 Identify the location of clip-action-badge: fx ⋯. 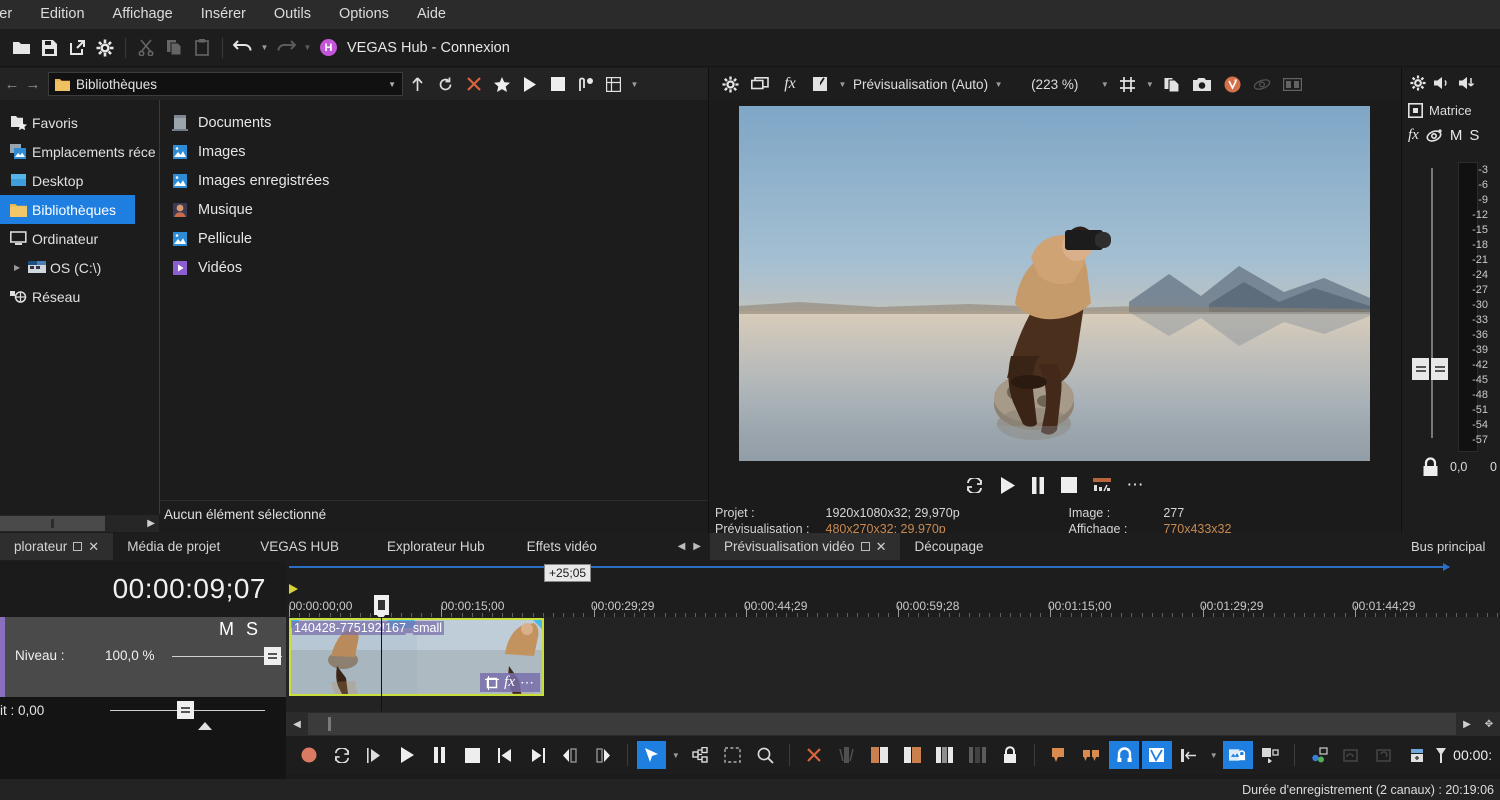
(510, 682).